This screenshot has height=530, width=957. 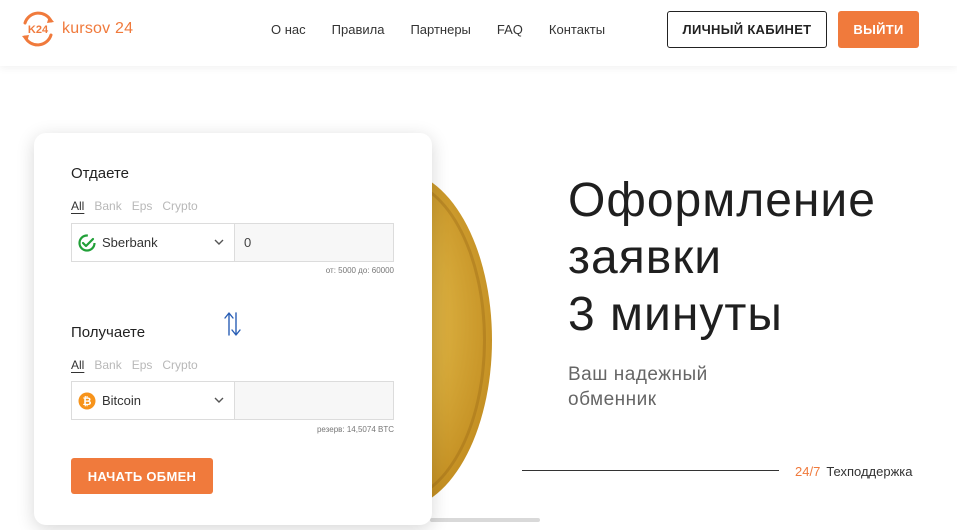 I want to click on hero-title-line: 3 минуты, so click(x=675, y=314).